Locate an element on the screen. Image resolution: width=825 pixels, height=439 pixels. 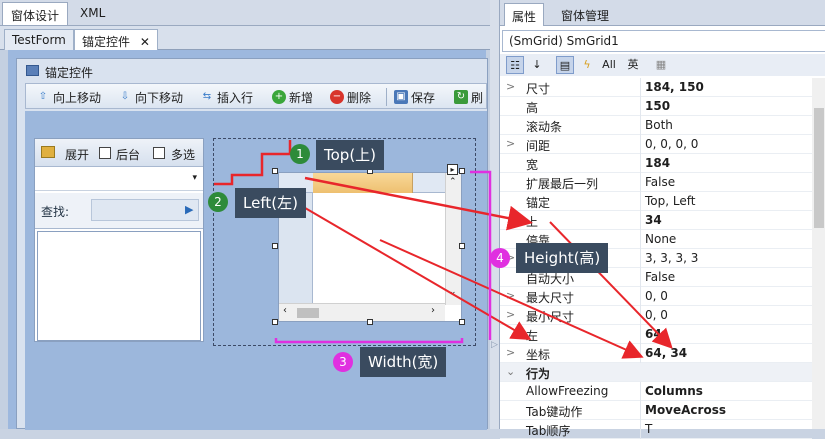
top-arrow is located at coordinates (418, 203).